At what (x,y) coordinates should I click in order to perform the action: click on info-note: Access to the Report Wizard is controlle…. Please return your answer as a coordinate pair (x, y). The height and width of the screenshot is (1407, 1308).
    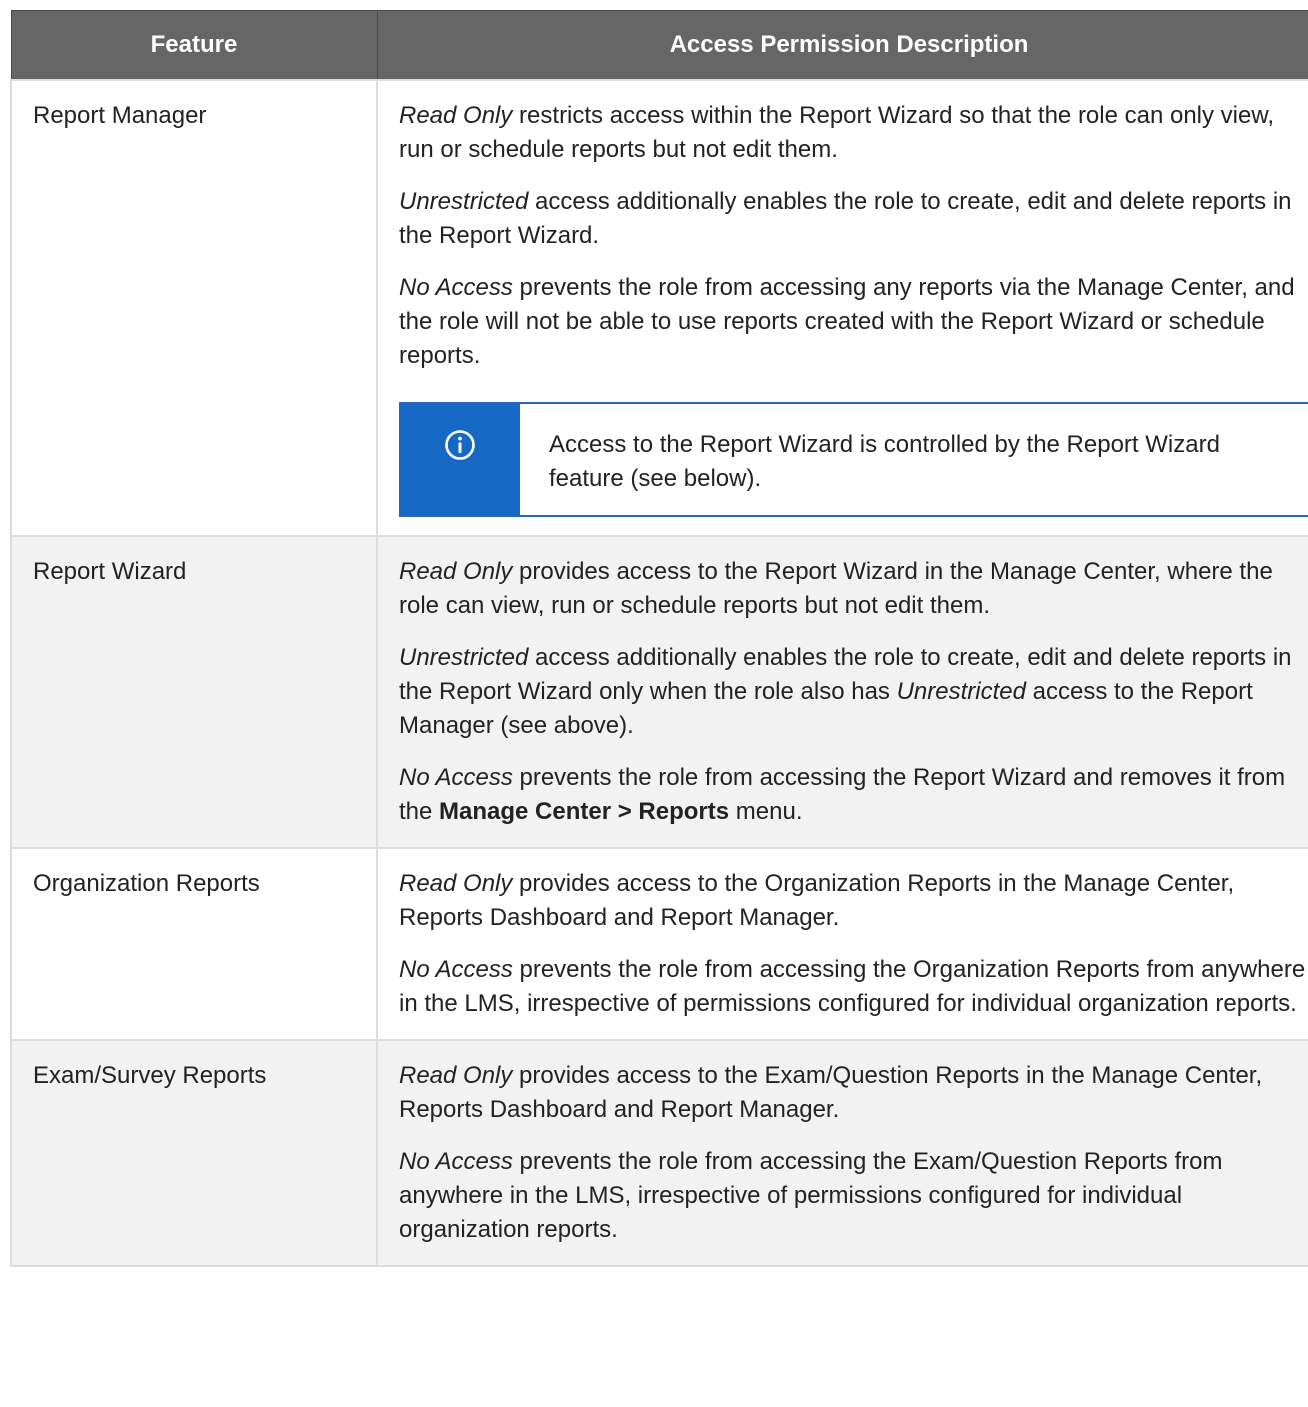
    Looking at the image, I should click on (853, 459).